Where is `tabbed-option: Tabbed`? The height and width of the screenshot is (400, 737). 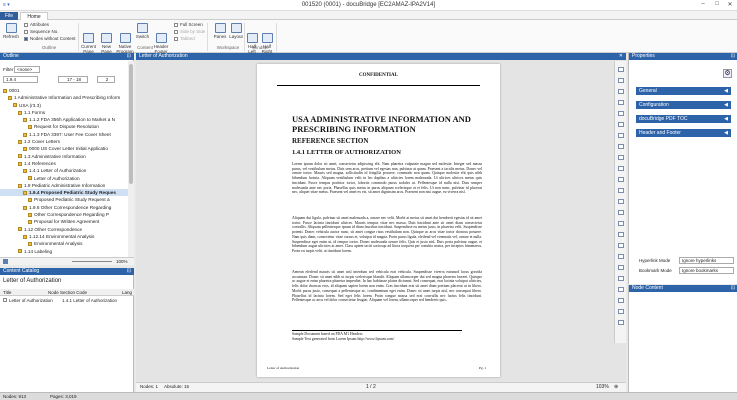 tabbed-option: Tabbed is located at coordinates (184, 38).